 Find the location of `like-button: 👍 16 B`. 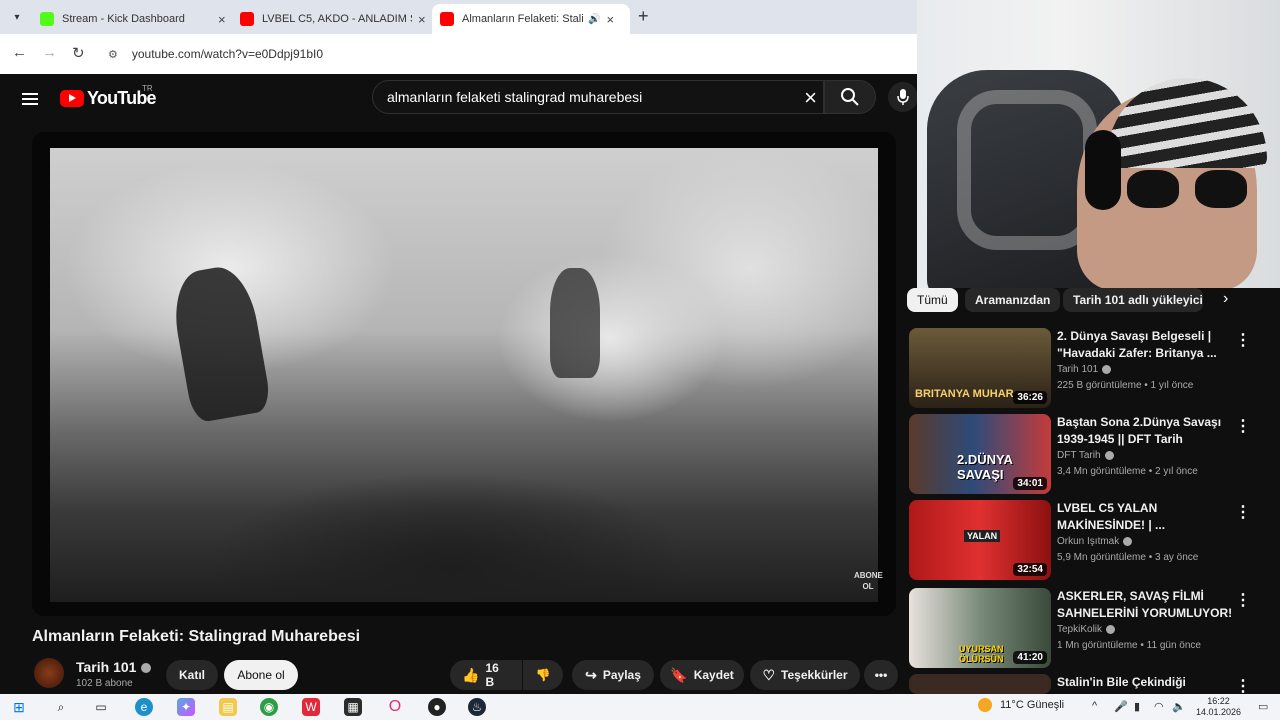

like-button: 👍 16 B is located at coordinates (486, 675).